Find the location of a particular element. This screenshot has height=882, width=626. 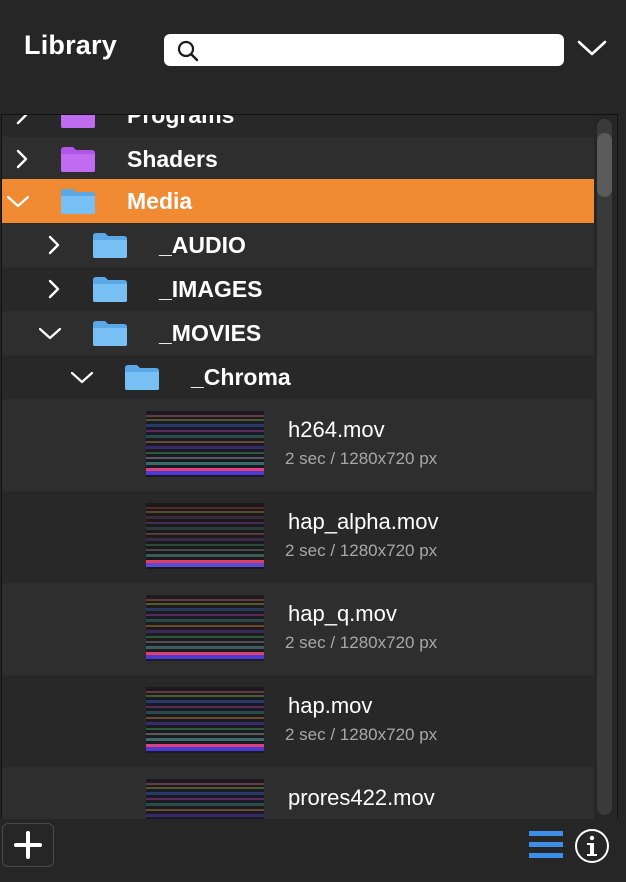

scroll-thumb is located at coordinates (604, 165).